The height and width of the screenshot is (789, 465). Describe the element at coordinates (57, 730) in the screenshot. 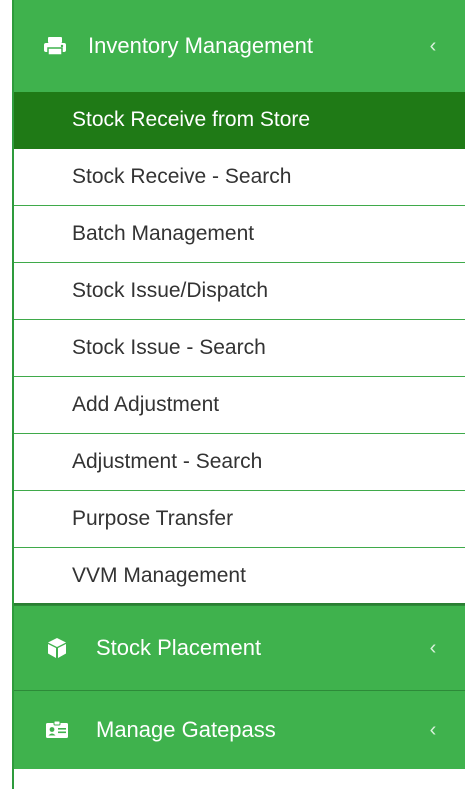

I see `id-card-icon` at that location.